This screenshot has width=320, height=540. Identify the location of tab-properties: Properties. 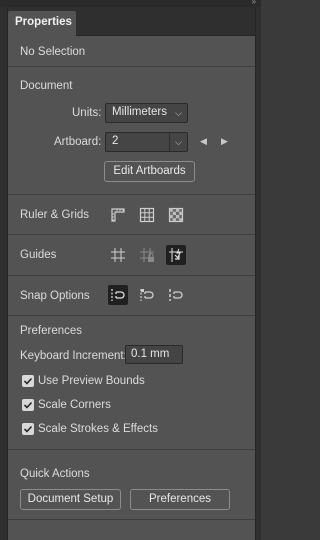
(42, 23).